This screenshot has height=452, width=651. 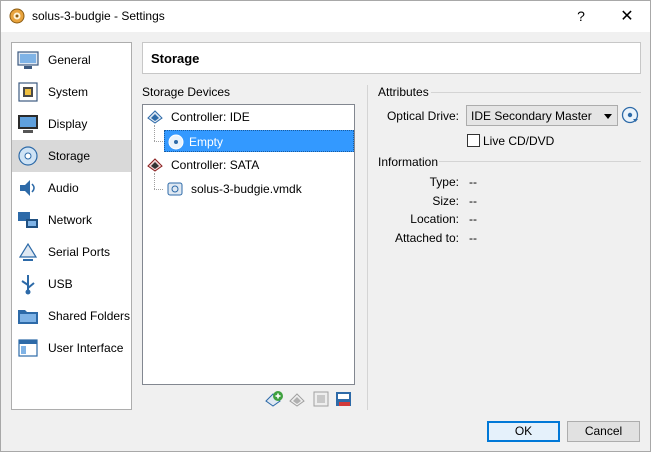 What do you see at coordinates (603, 431) in the screenshot?
I see `cancel-button: Cancel` at bounding box center [603, 431].